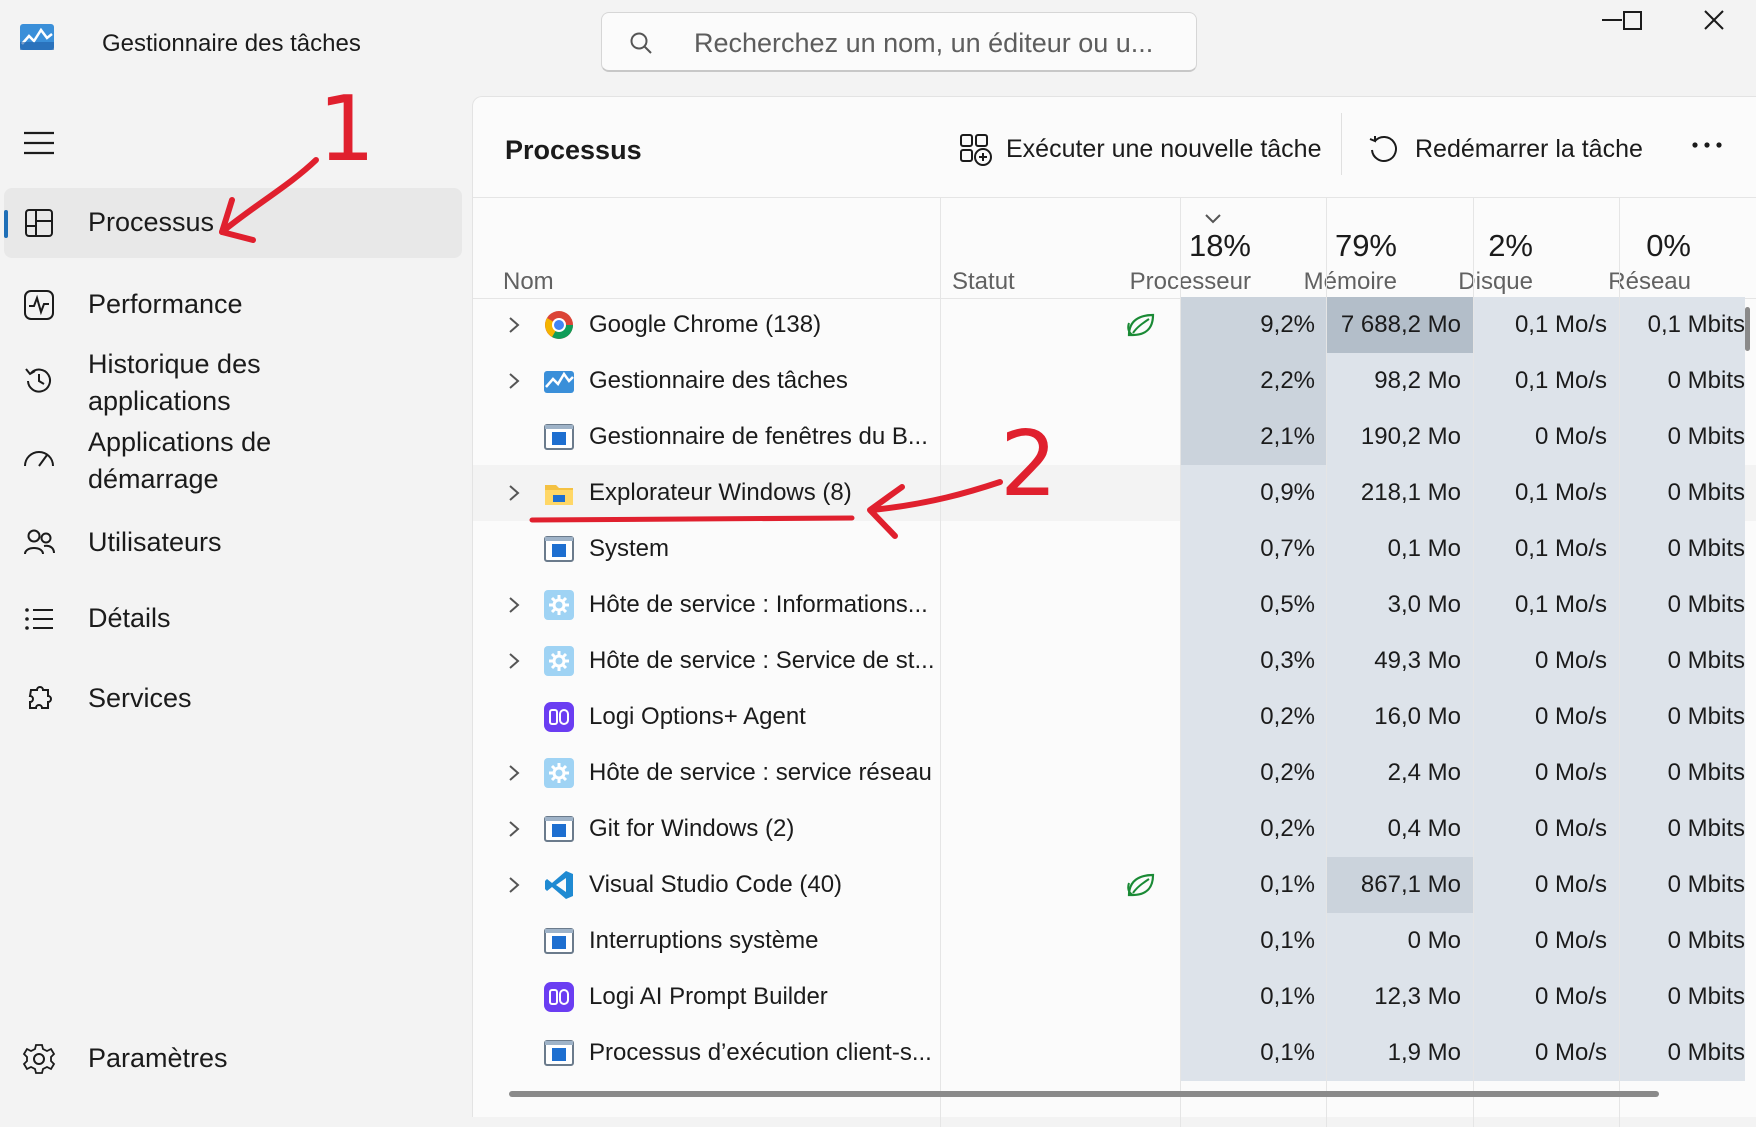  I want to click on cpu-cell: 0,9%, so click(1254, 493).